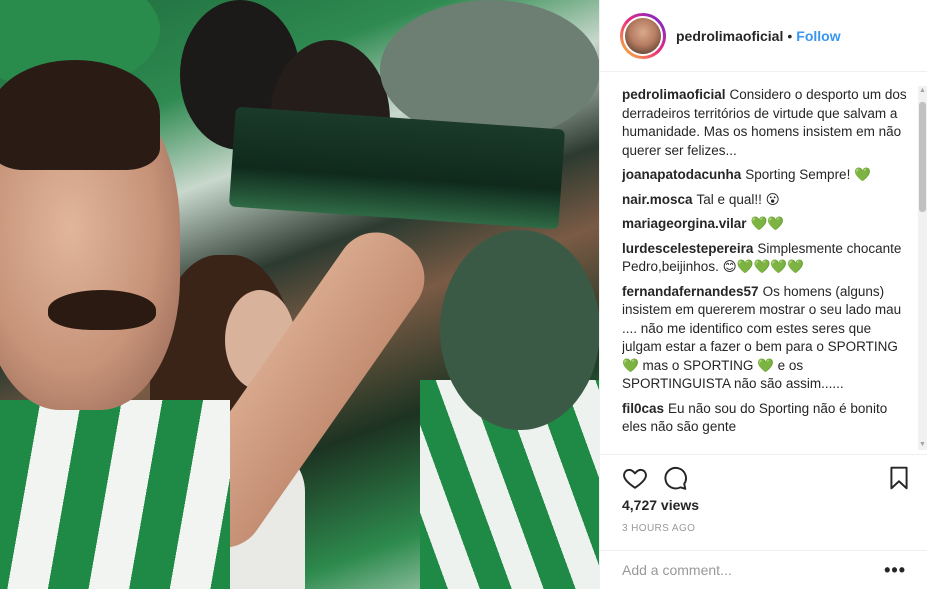 Image resolution: width=927 pixels, height=589 pixels. What do you see at coordinates (738, 199) in the screenshot?
I see `comment-text: Tal e qual!! 😮` at bounding box center [738, 199].